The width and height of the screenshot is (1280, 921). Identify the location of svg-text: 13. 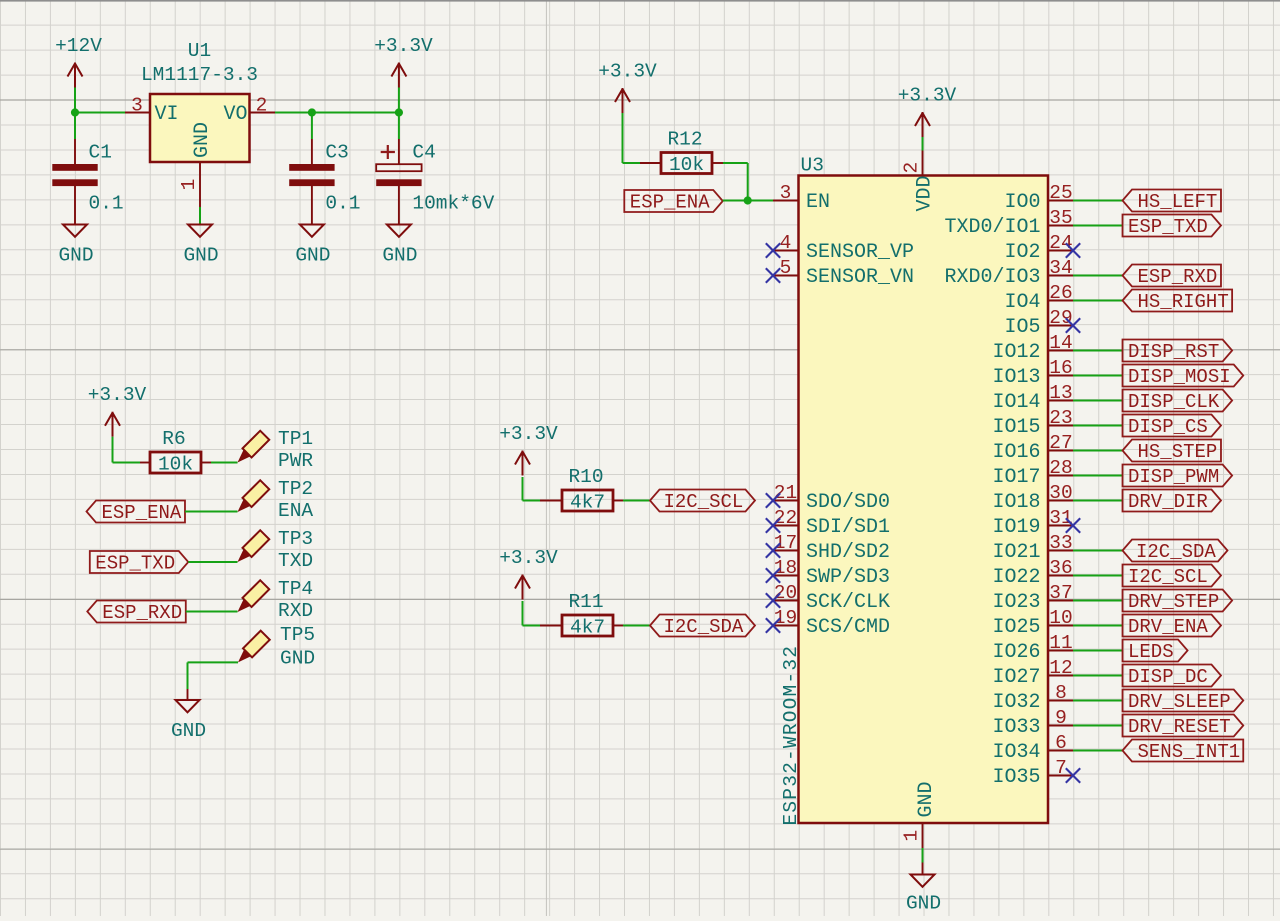
(1060, 393).